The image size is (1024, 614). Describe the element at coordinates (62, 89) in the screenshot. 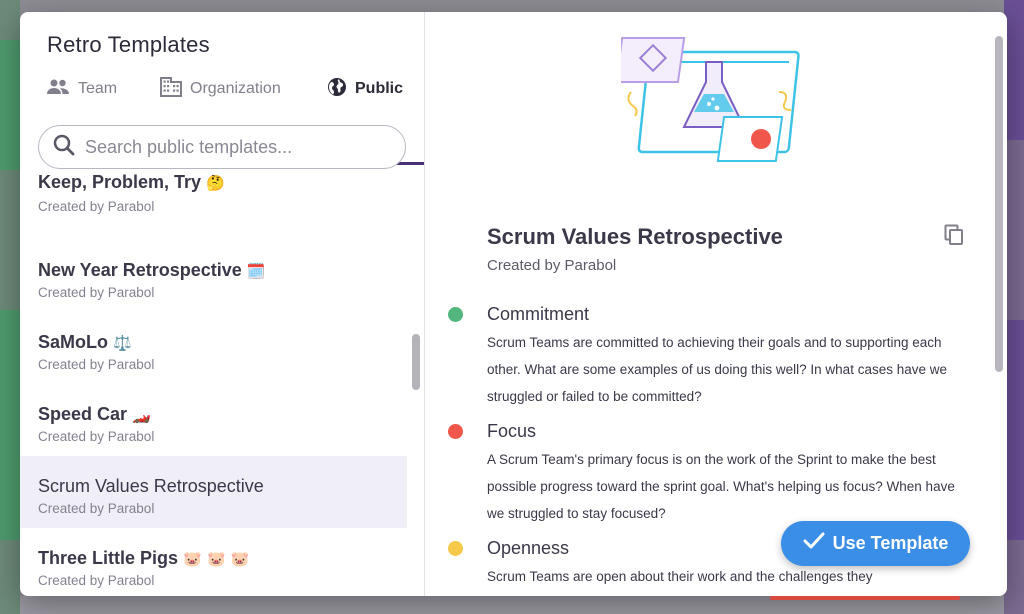

I see `people-icon` at that location.